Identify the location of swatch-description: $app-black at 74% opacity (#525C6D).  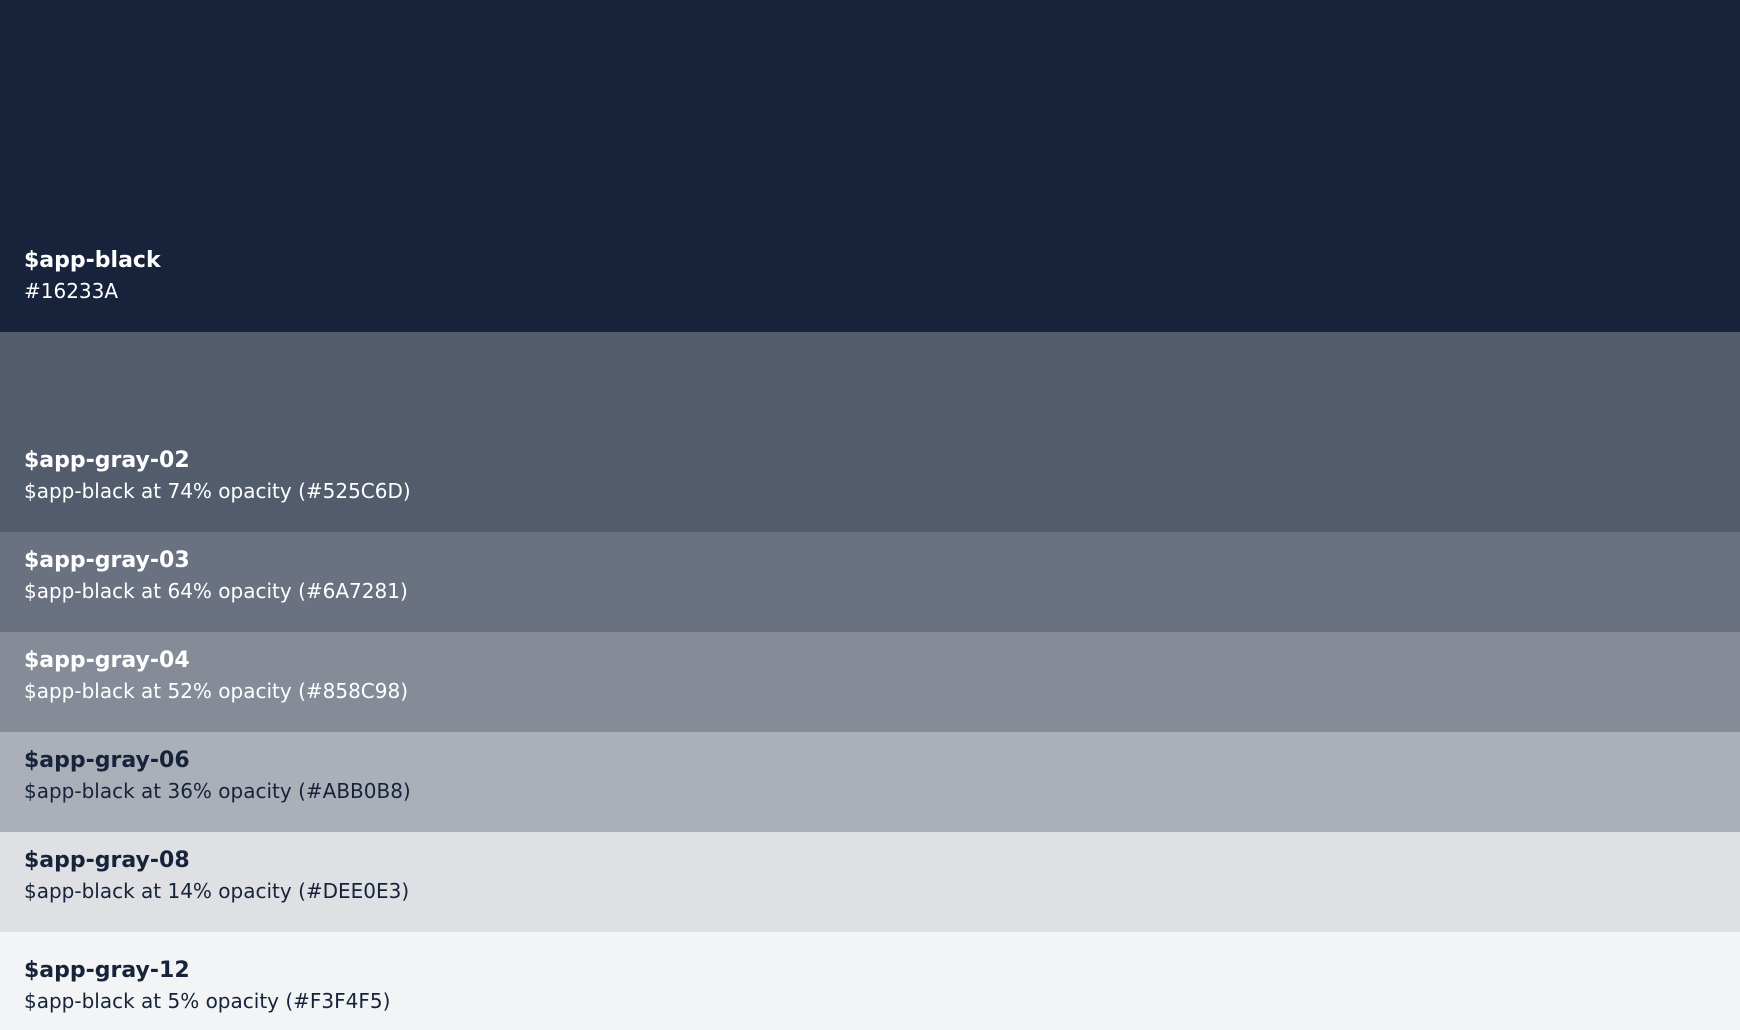
(217, 491).